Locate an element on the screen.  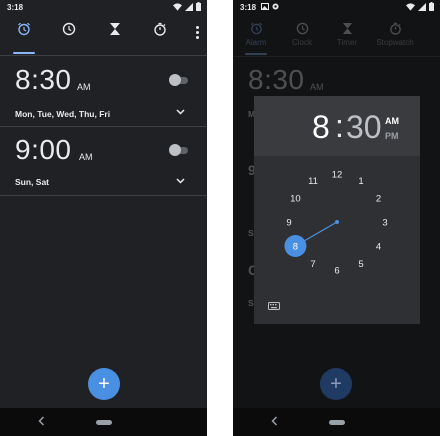
clock-dial: 121234567891011 is located at coordinates (337, 222).